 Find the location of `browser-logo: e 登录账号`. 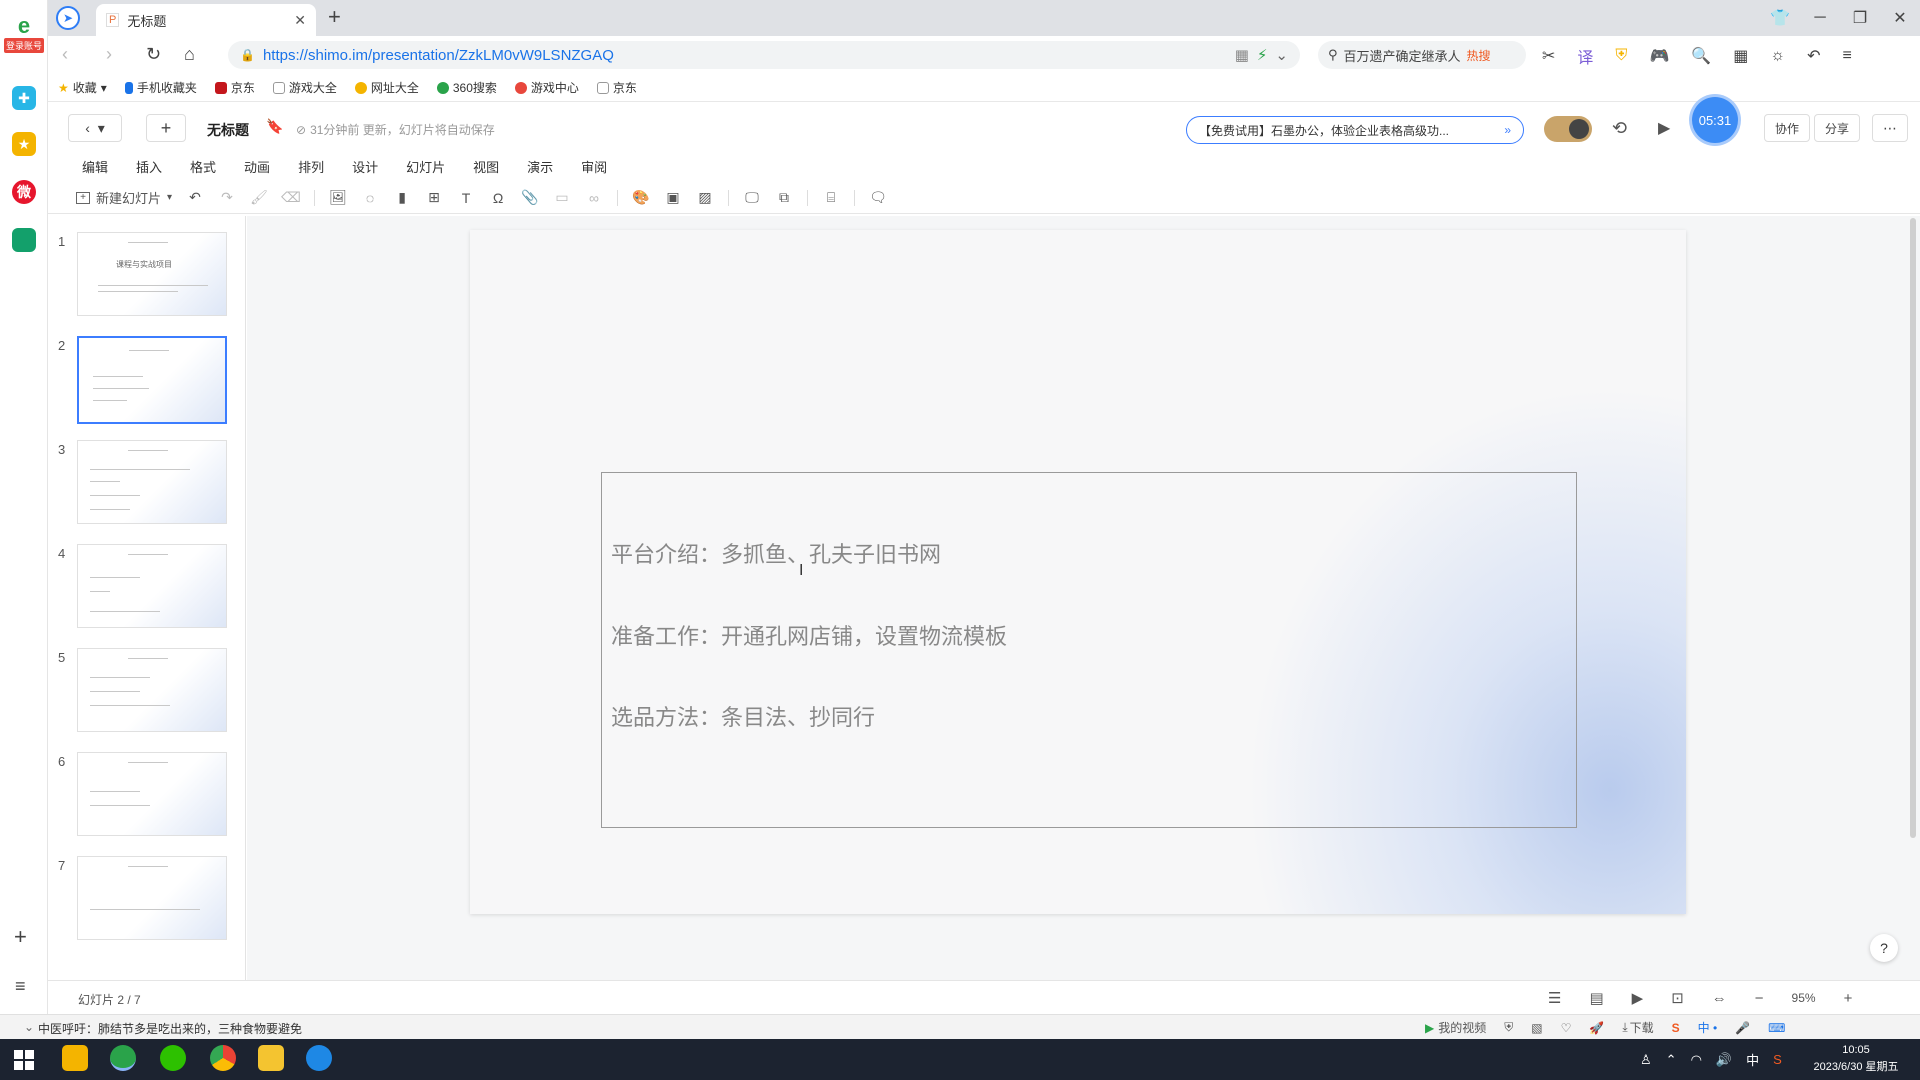

browser-logo: e 登录账号 is located at coordinates (24, 34).